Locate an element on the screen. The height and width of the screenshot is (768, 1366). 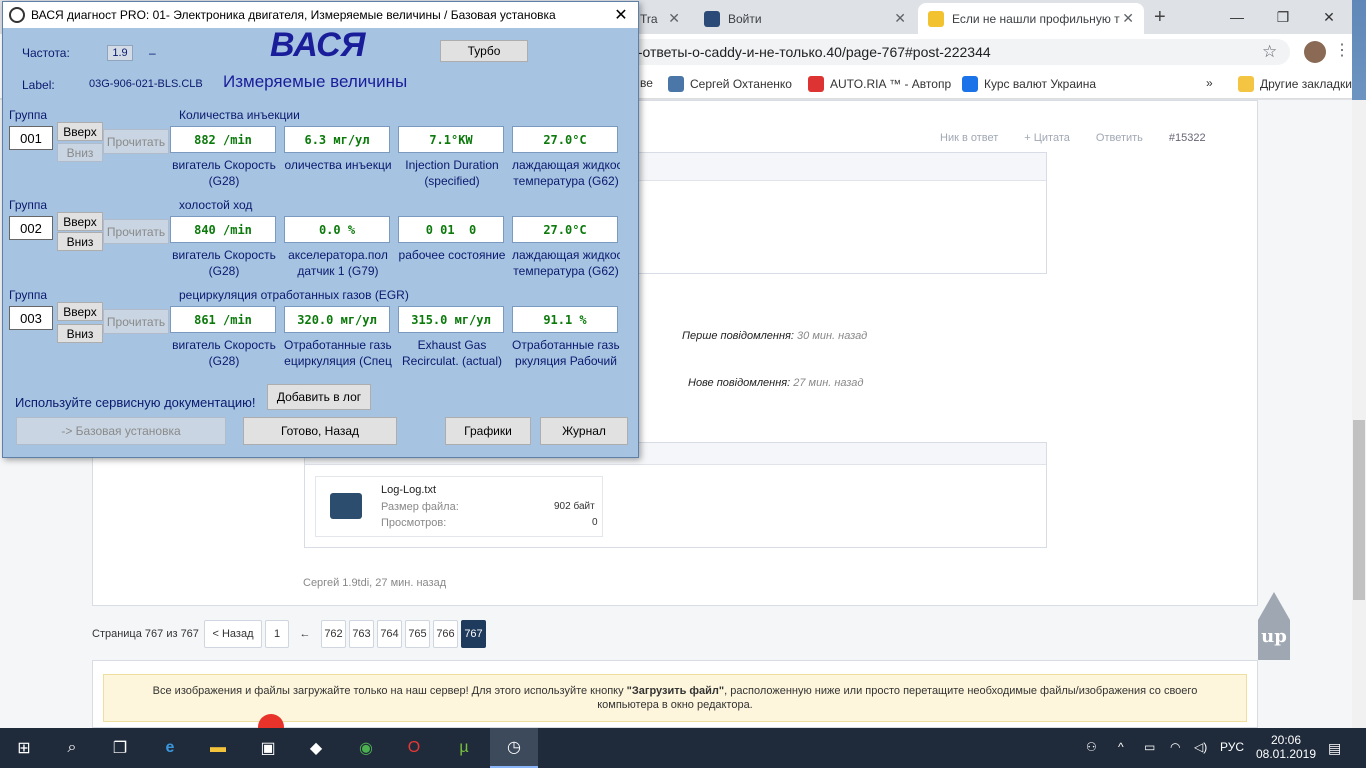
avatar is located at coordinates (1315, 52).